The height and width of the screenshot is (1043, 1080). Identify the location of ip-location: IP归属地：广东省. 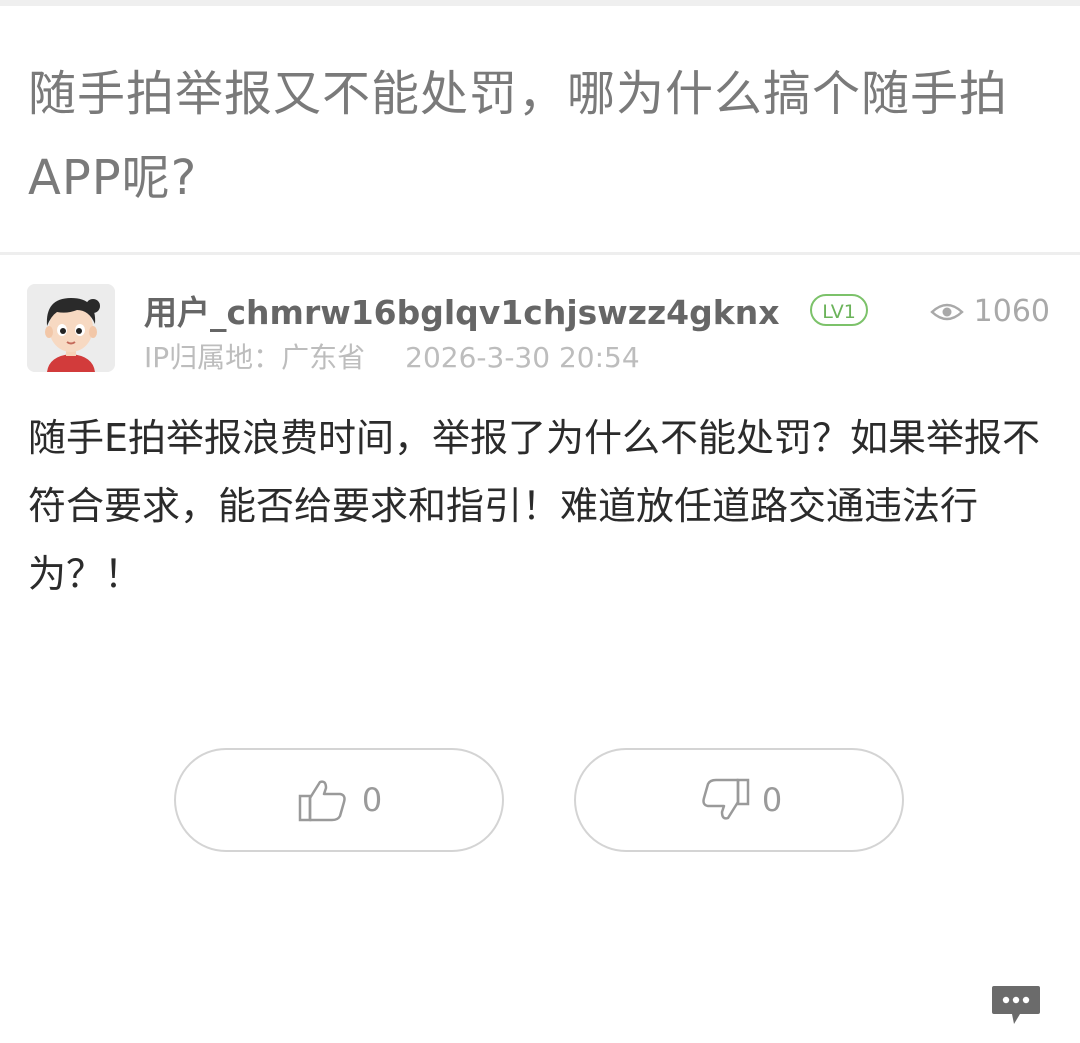
(255, 357).